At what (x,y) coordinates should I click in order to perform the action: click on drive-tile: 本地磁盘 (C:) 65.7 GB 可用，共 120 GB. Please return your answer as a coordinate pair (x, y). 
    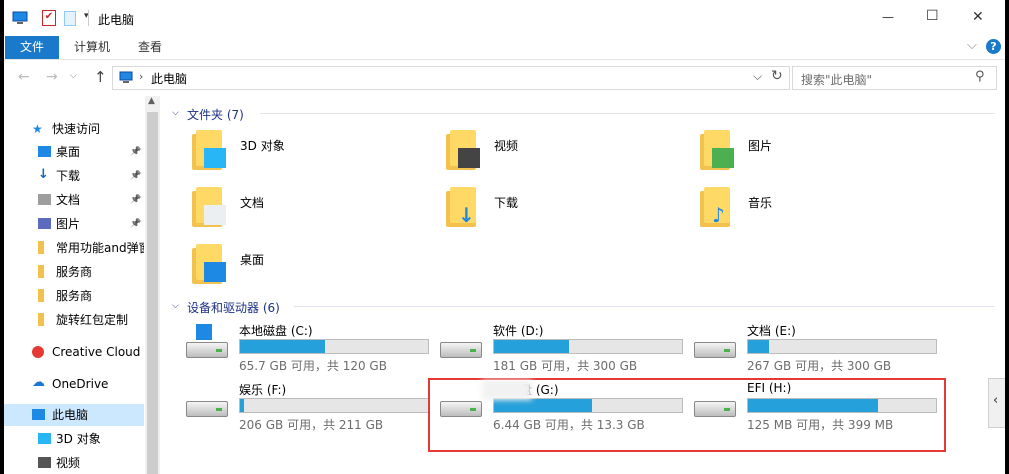
    Looking at the image, I should click on (310, 348).